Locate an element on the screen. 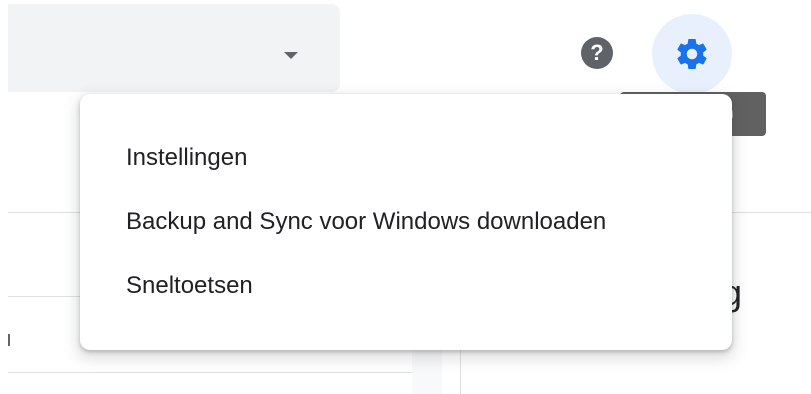  menu-item-settings: Instellingen is located at coordinates (406, 158).